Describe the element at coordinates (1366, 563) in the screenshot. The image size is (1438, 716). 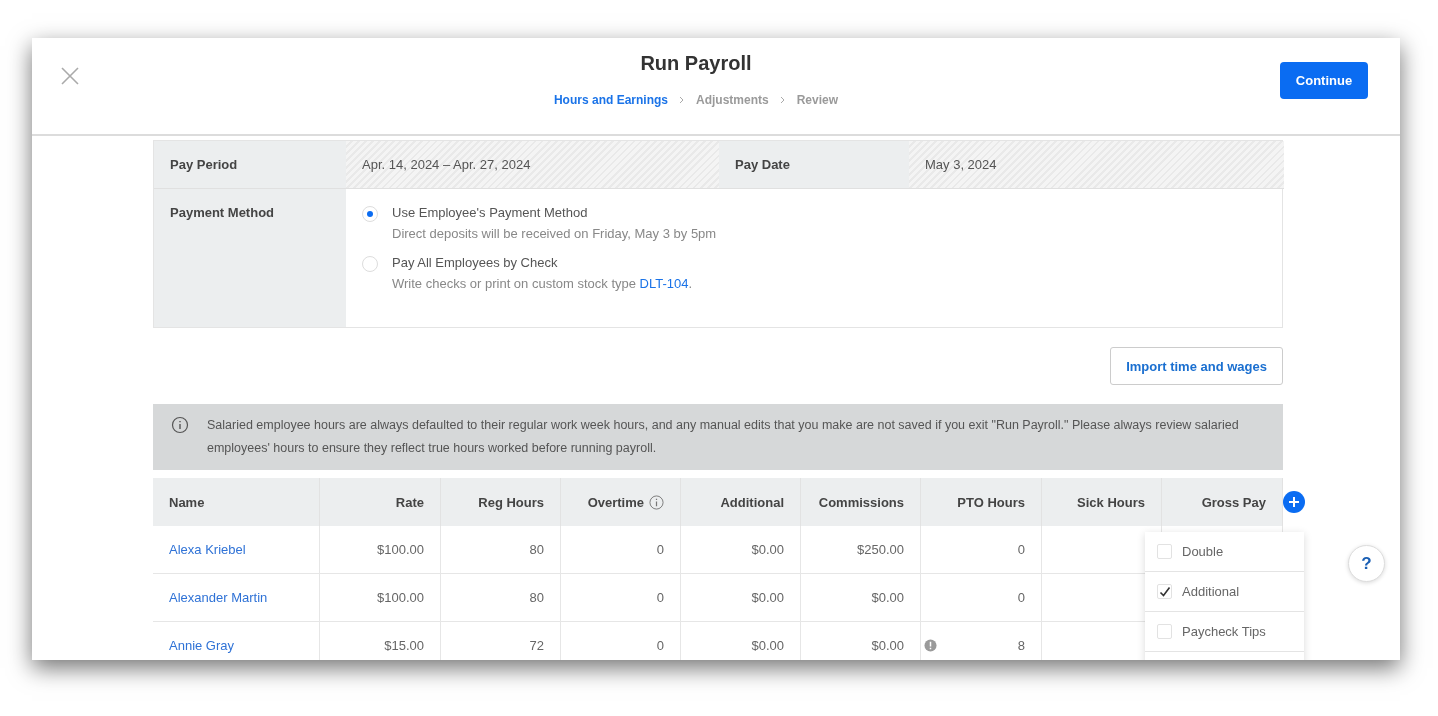
I see `help-button: ?` at that location.